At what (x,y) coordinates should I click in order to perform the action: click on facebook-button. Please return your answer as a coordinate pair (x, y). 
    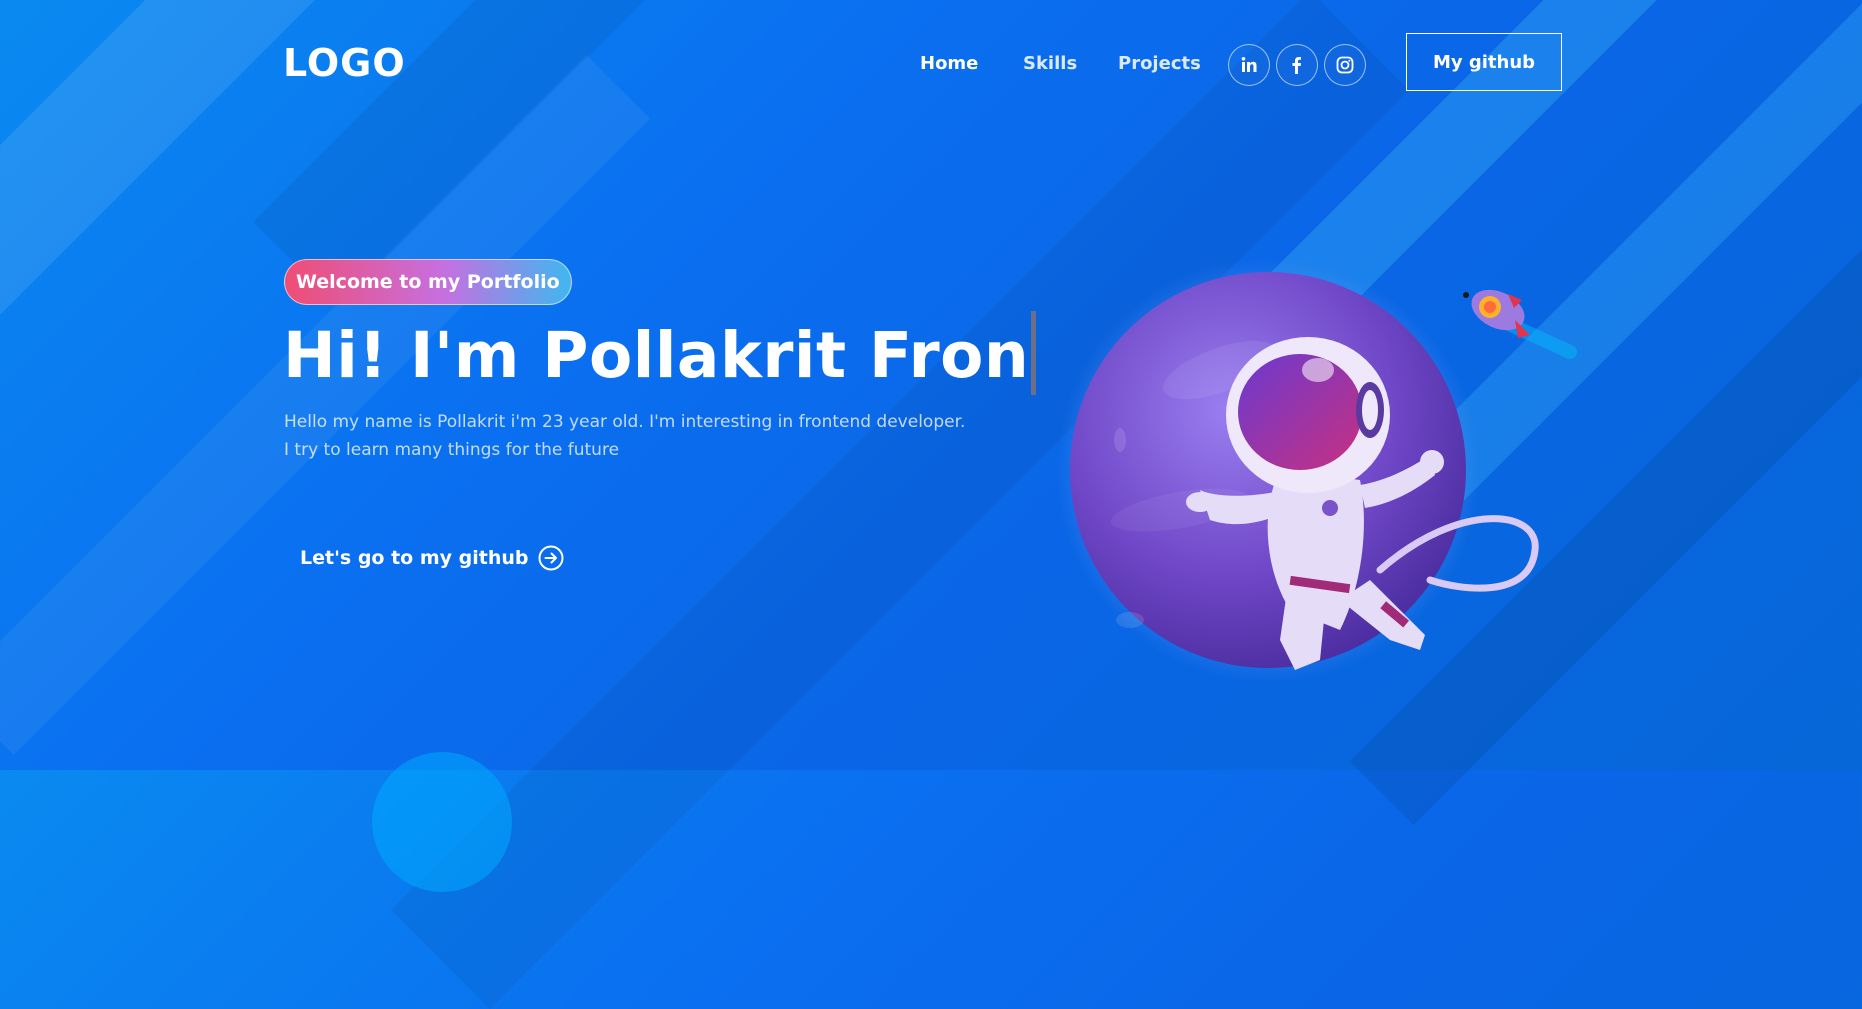
    Looking at the image, I should click on (1297, 65).